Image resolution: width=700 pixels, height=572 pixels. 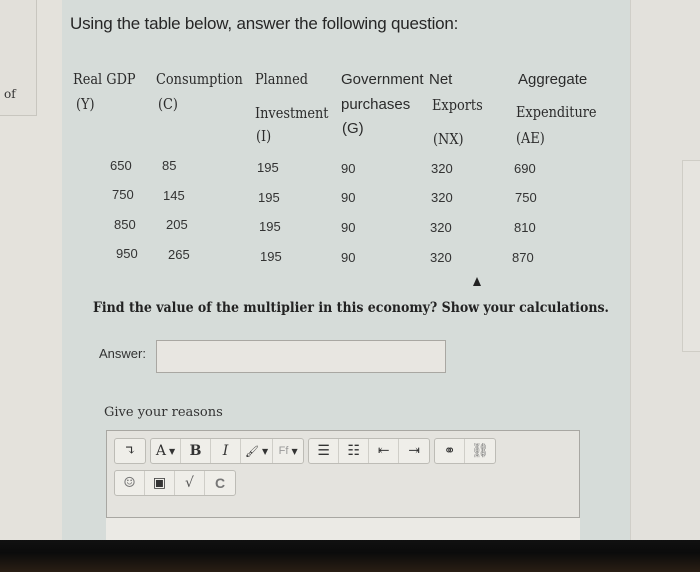 I want to click on toolbar-group-insert: ☺ ▣ √ C, so click(x=175, y=483).